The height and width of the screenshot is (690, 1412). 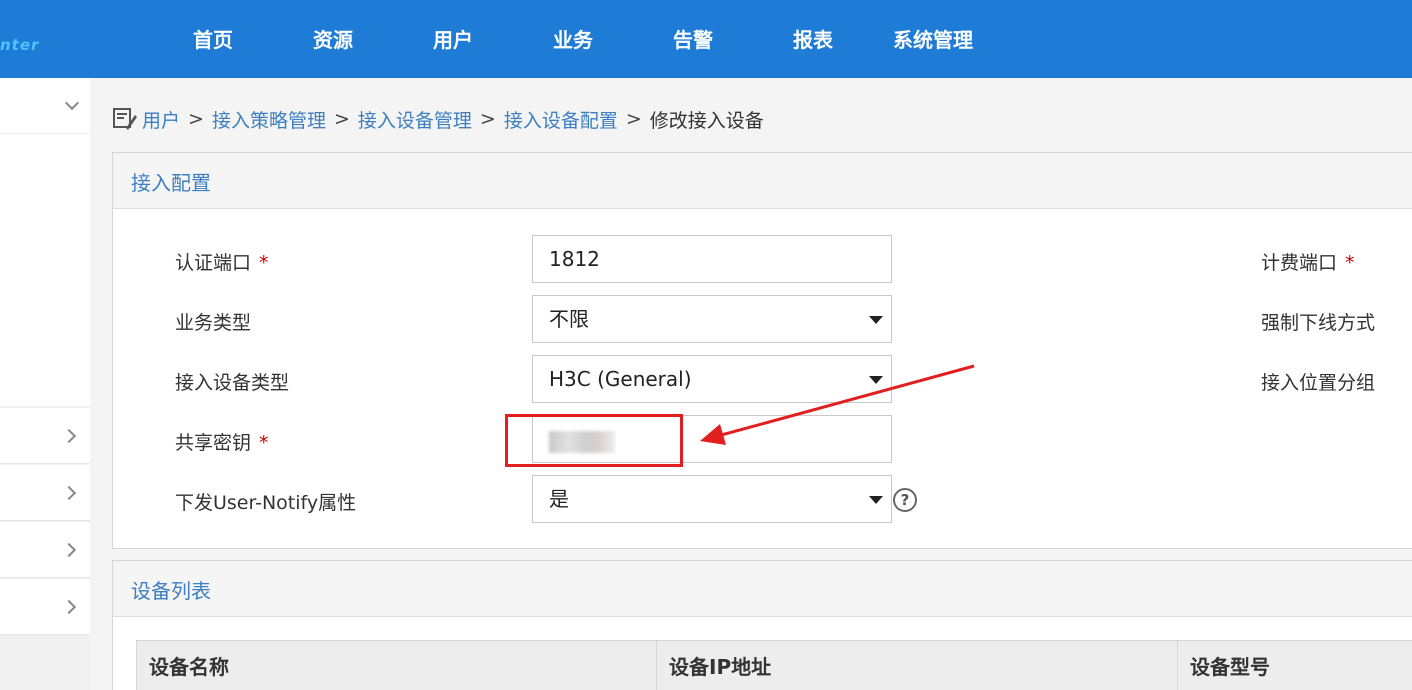 I want to click on top-nav-bar: nter 首页 资源 用户 业务 告警 报表 系统管理, so click(x=706, y=39).